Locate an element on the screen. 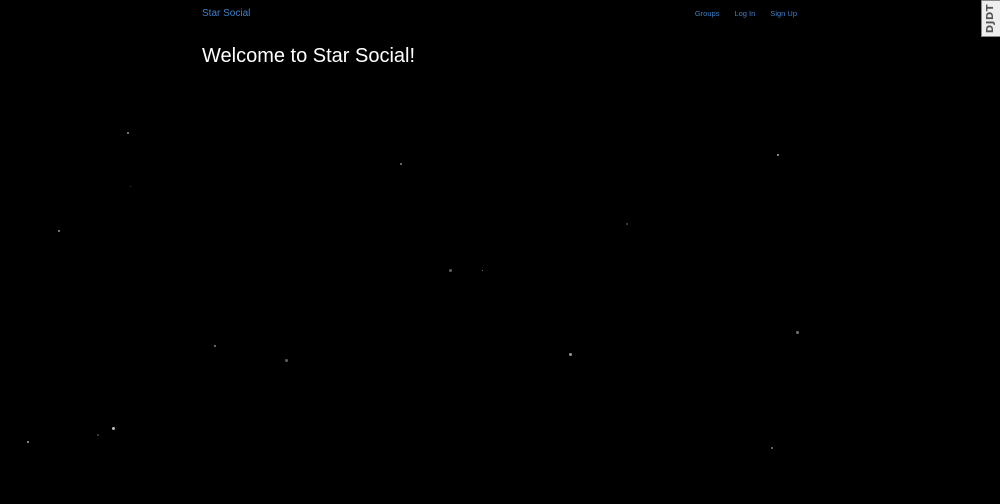 Image resolution: width=1000 pixels, height=504 pixels. debug-toolbar-label: DJDT is located at coordinates (991, 18).